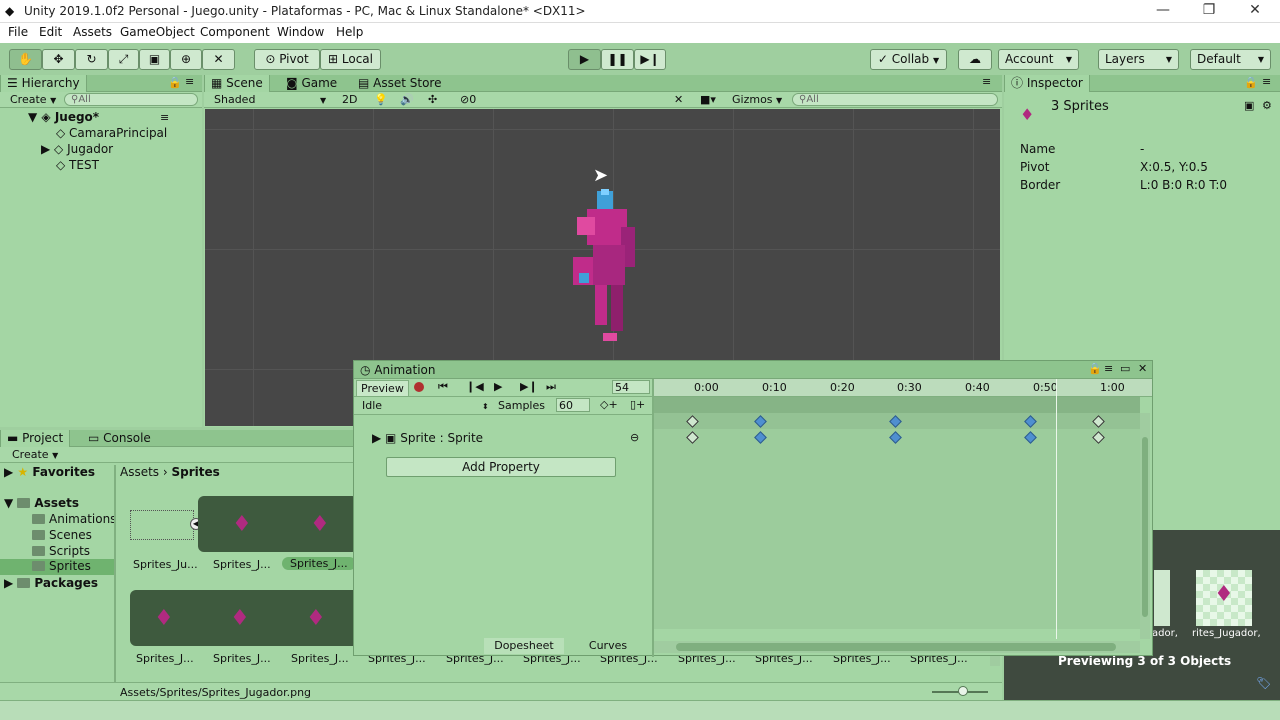  Describe the element at coordinates (61, 551) in the screenshot. I see `tree-scripts: Scripts` at that location.